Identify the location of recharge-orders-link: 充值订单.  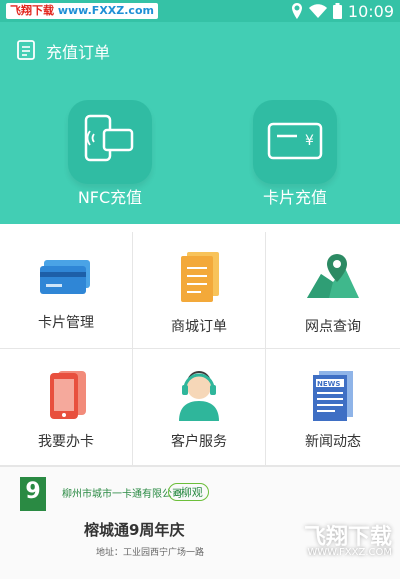
(78, 51).